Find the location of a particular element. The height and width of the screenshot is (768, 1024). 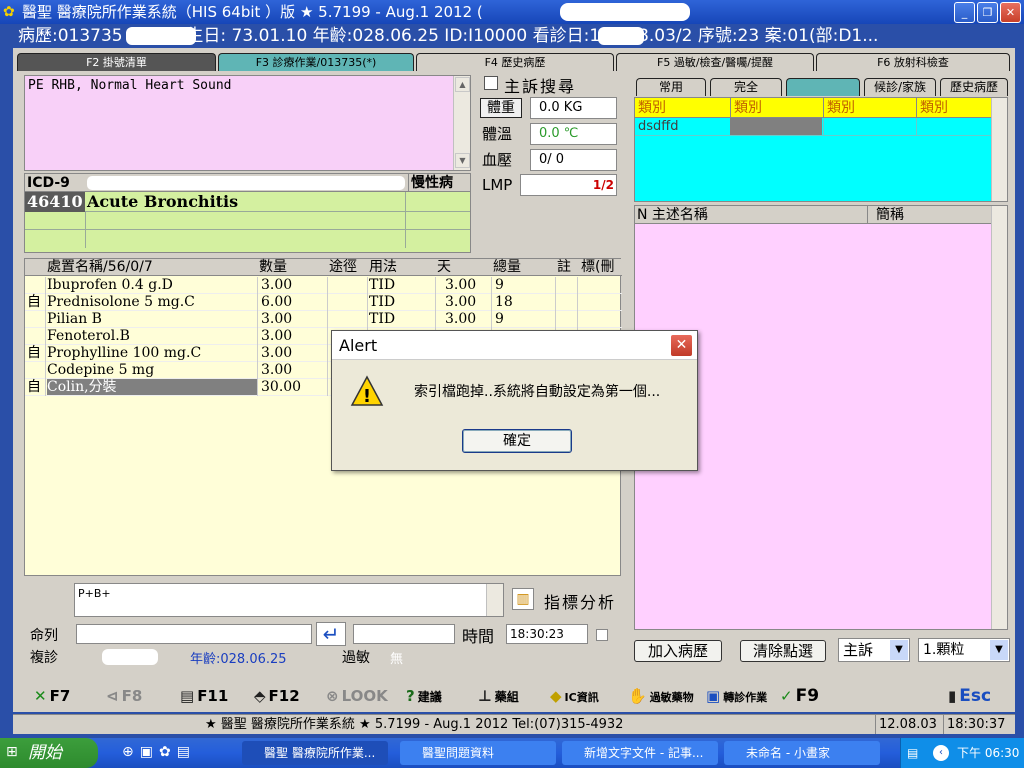

toolbar-icon: ▣ is located at coordinates (713, 696).